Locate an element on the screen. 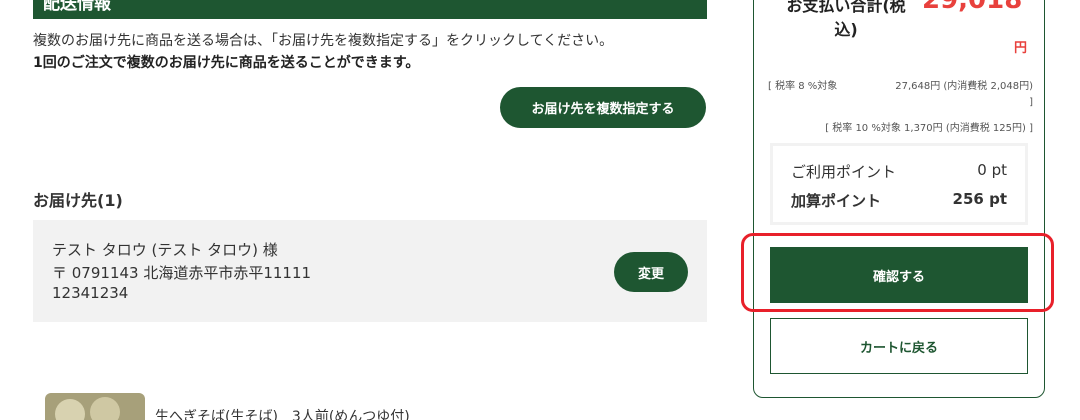  points-used-row: ご利用ポイント 0 pt is located at coordinates (899, 171).